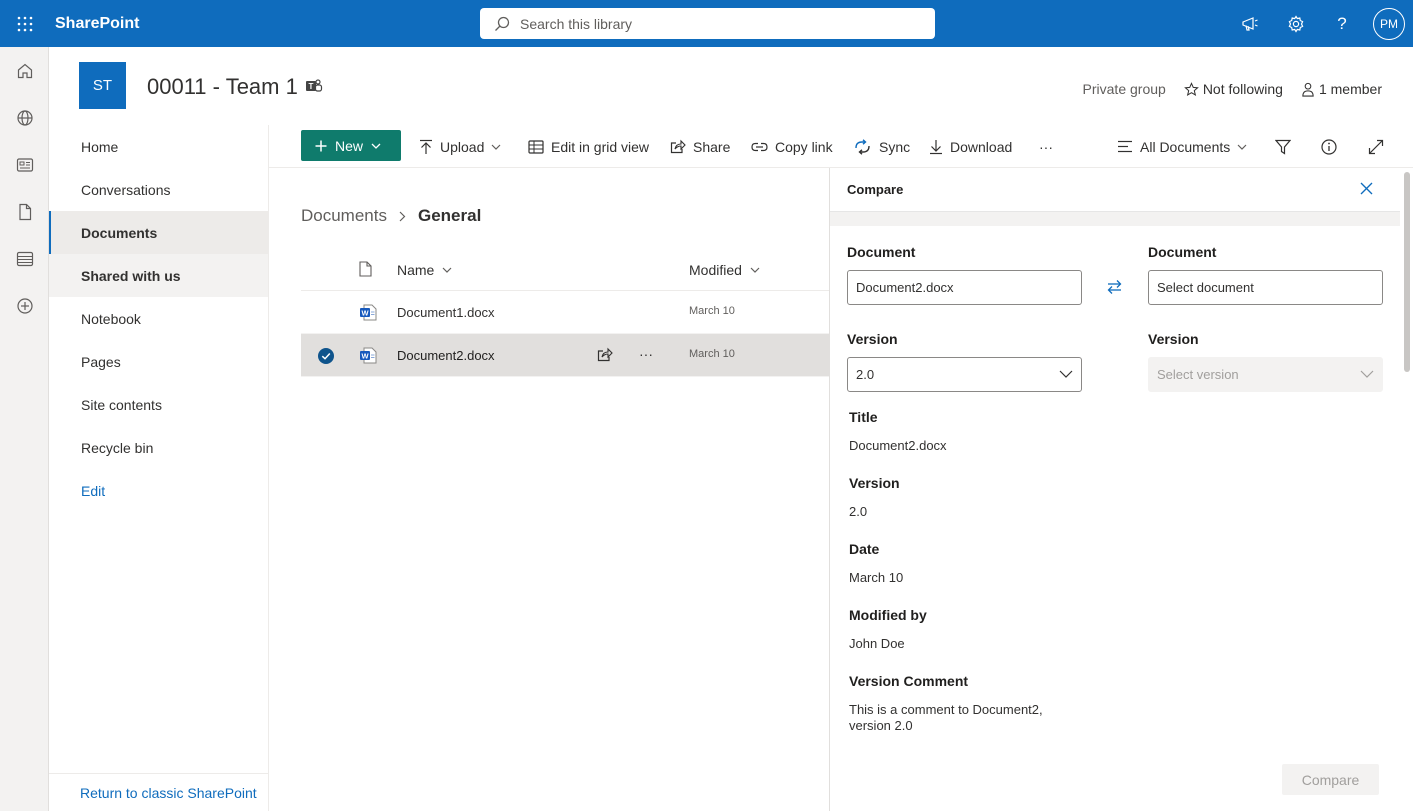  Describe the element at coordinates (536, 146) in the screenshot. I see `grid-icon` at that location.